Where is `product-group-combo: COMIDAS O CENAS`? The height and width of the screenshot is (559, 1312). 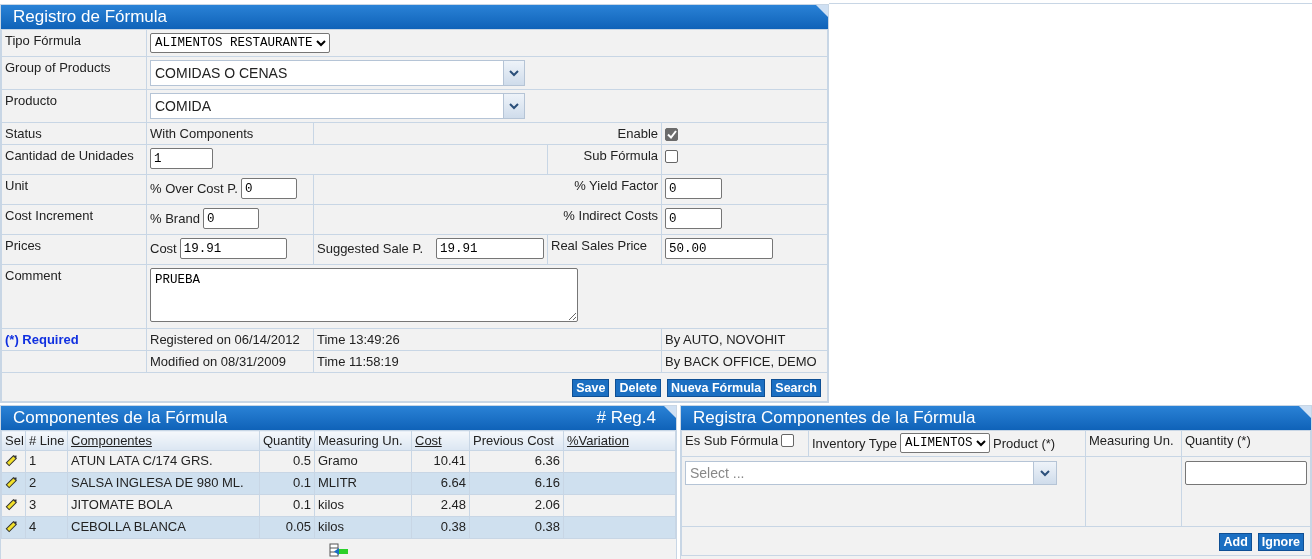 product-group-combo: COMIDAS O CENAS is located at coordinates (337, 73).